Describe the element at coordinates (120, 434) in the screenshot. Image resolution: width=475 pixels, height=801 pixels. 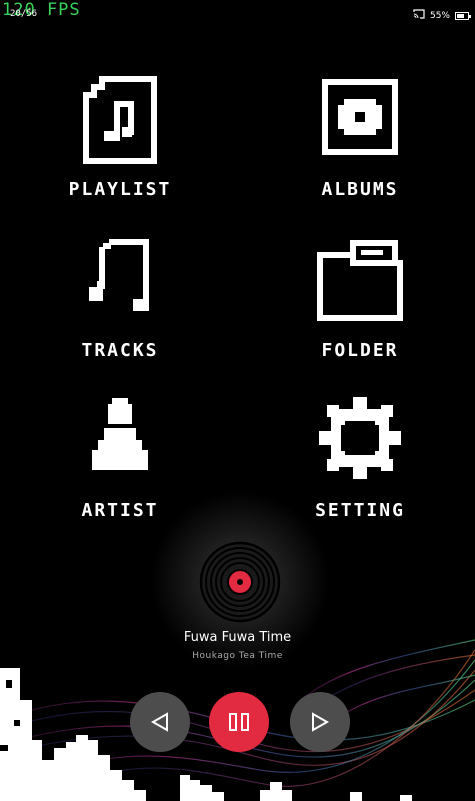
I see `artist-icon` at that location.